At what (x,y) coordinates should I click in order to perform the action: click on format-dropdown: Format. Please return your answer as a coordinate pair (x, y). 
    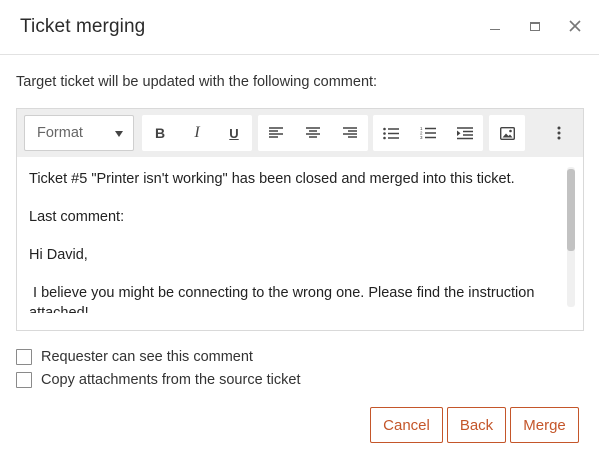
    Looking at the image, I should click on (79, 133).